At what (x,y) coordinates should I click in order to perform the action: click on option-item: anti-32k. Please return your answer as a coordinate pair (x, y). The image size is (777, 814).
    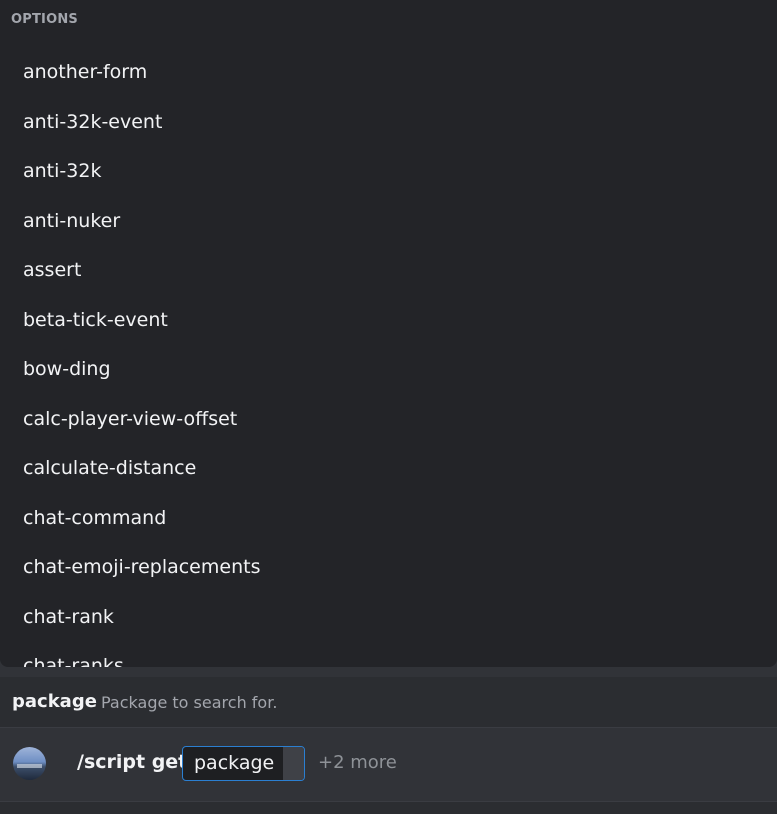
    Looking at the image, I should click on (388, 172).